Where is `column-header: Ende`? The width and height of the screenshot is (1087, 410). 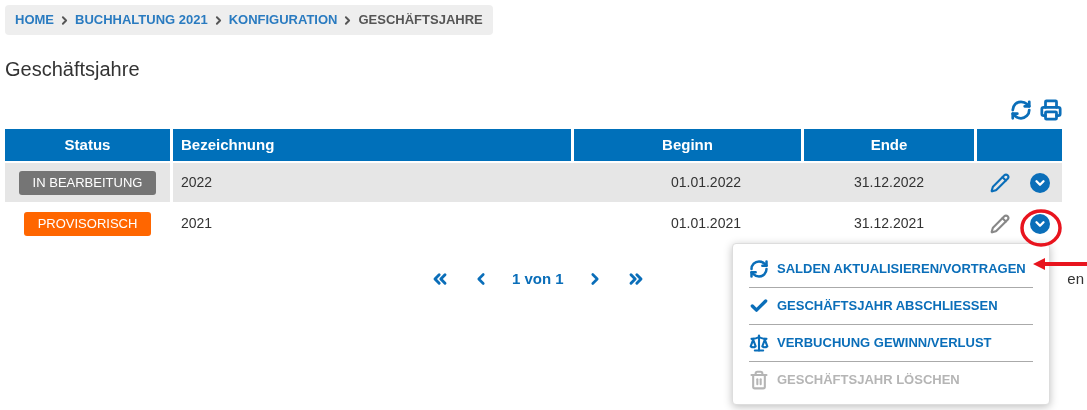 column-header: Ende is located at coordinates (889, 145).